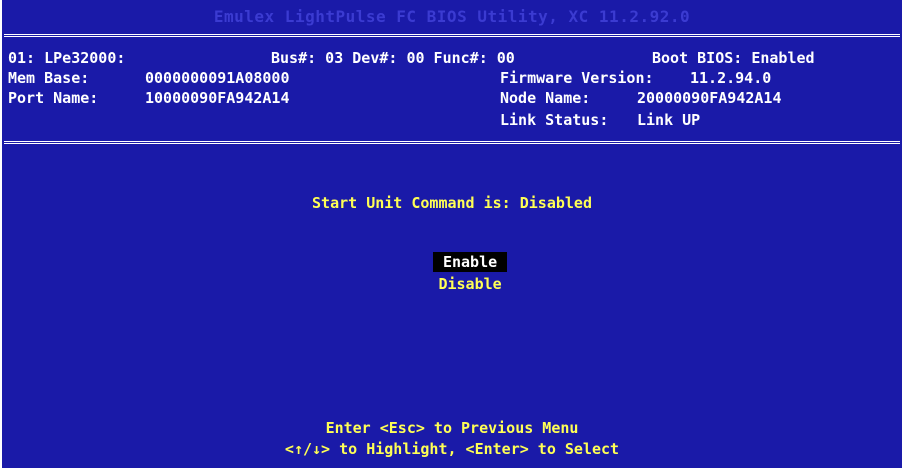 The width and height of the screenshot is (908, 472). I want to click on boot-bios-status: Boot BIOS: Enabled, so click(733, 58).